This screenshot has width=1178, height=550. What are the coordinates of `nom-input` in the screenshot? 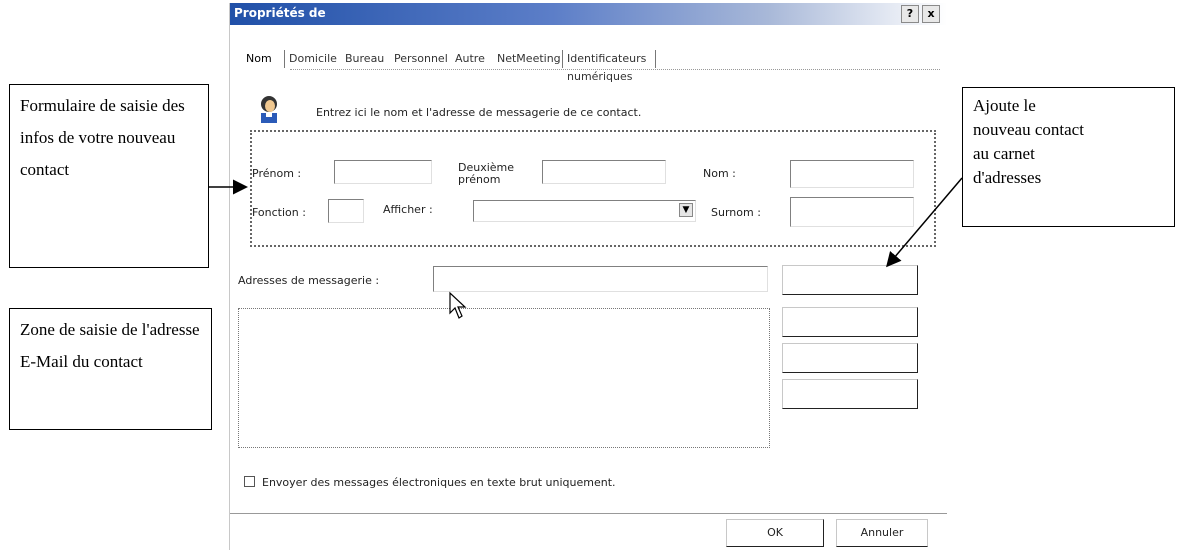 It's located at (852, 174).